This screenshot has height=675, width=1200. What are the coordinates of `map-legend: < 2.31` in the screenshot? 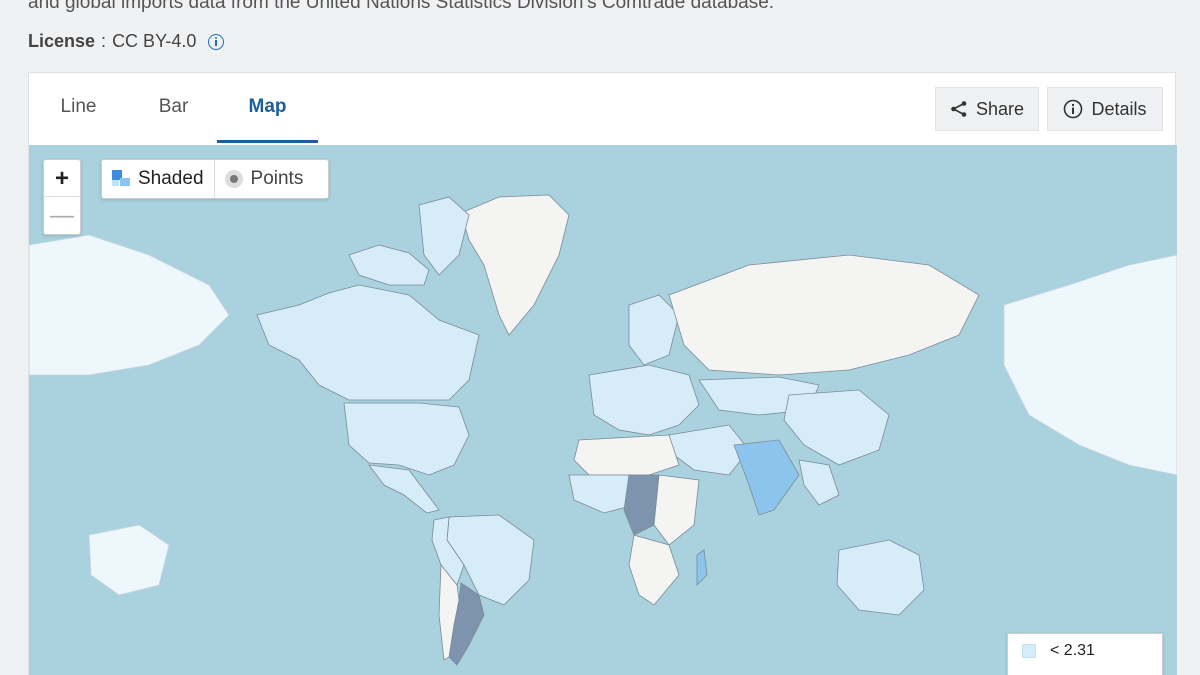 It's located at (1085, 654).